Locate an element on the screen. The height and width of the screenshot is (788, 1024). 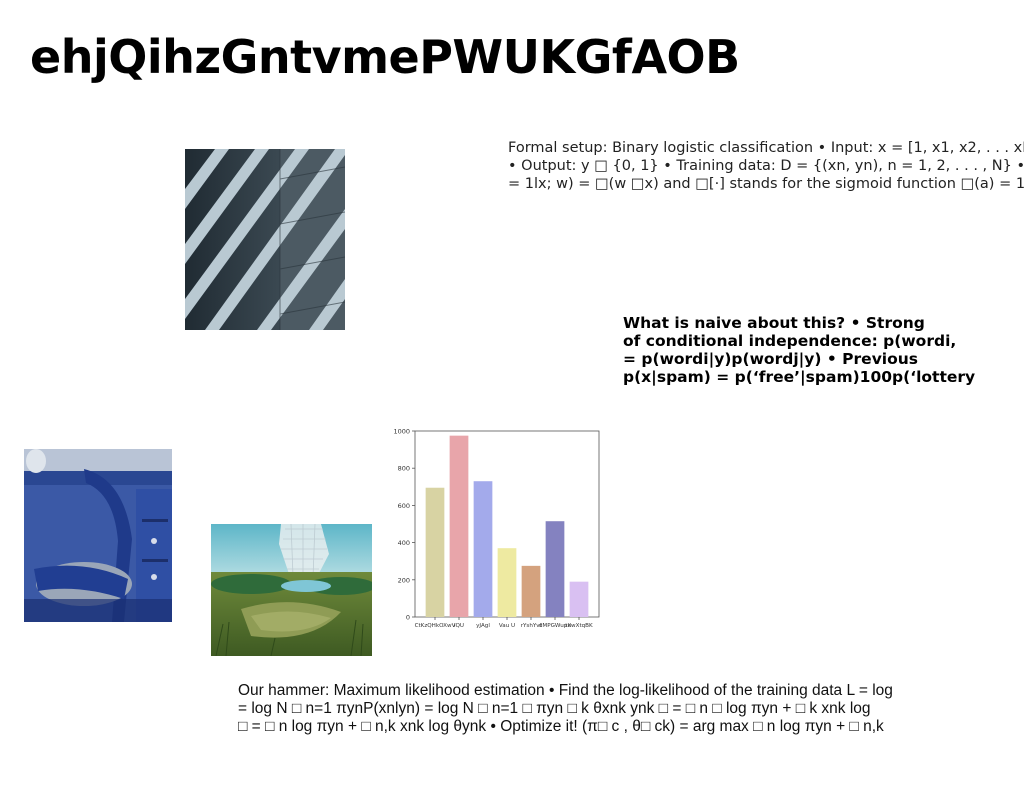
blue-chair-image is located at coordinates (98, 535).